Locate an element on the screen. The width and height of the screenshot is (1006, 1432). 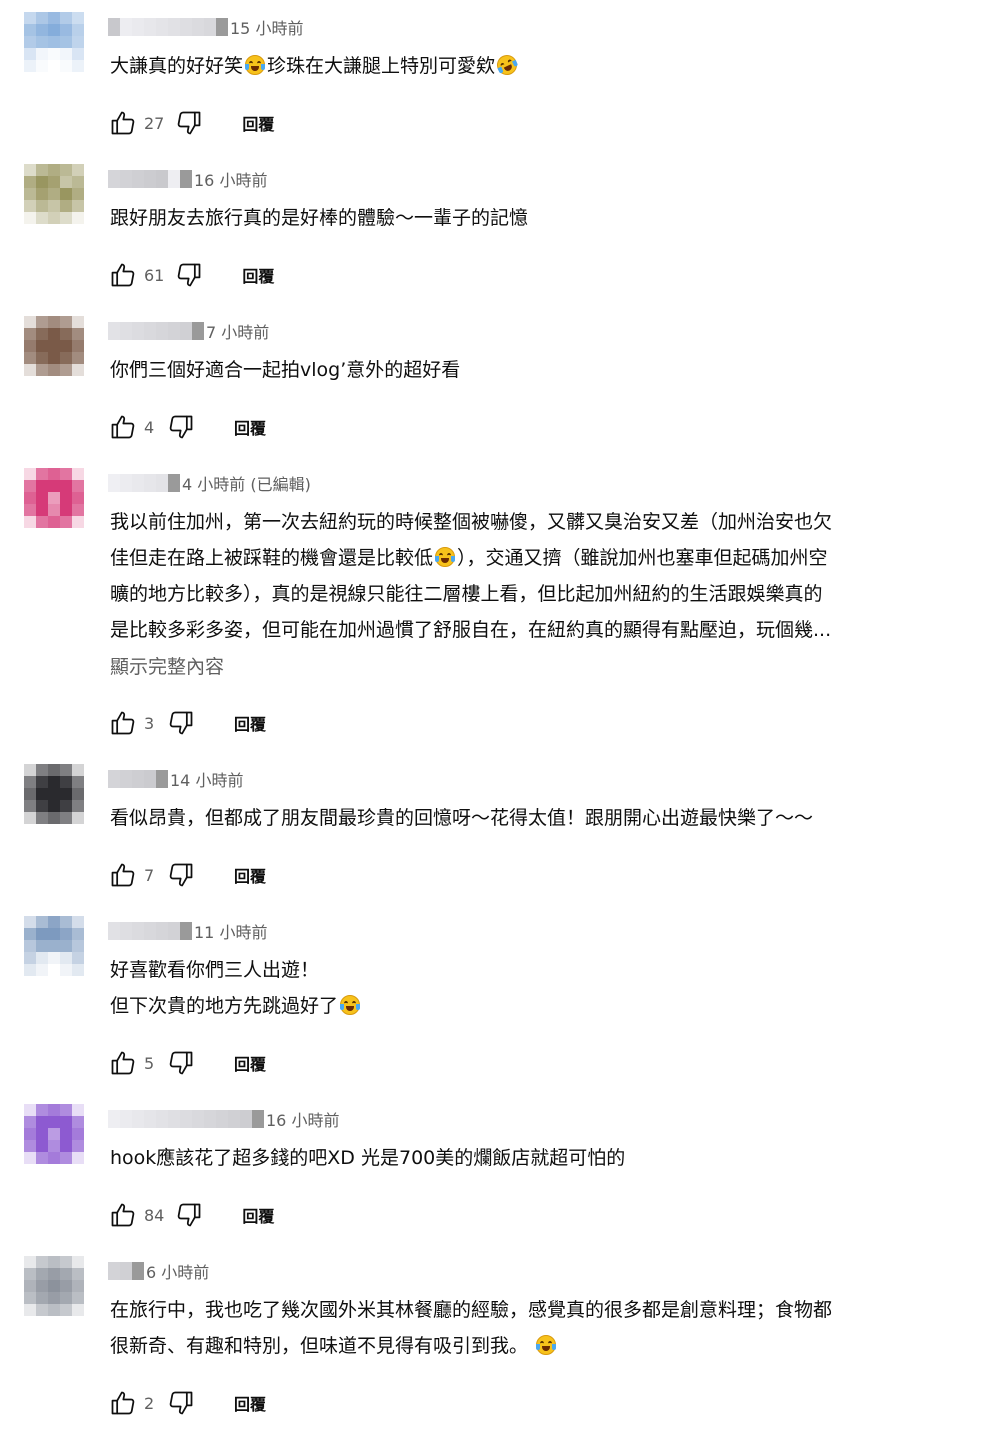
comment-text: 看似昂貴，但都成了朋友間最珍貴的回憶呀～花得太值！跟朋開心出遊最快樂了～～ is located at coordinates (540, 818).